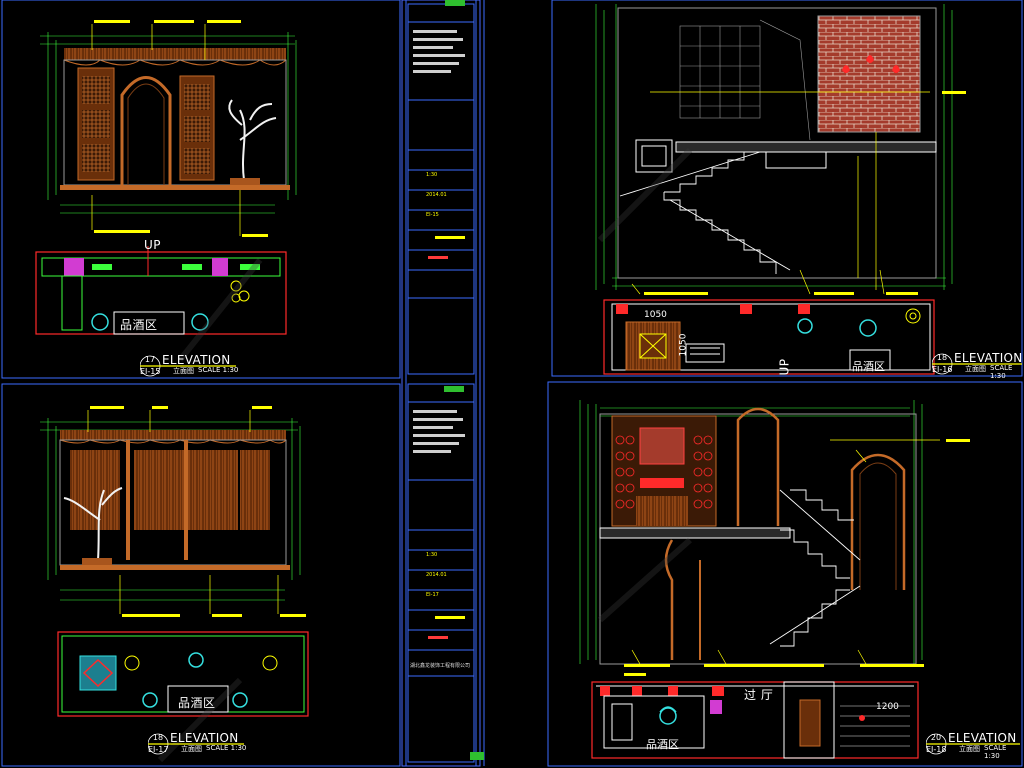 Image resolution: width=1024 pixels, height=768 pixels. I want to click on tr-up-label: UP, so click(784, 367).